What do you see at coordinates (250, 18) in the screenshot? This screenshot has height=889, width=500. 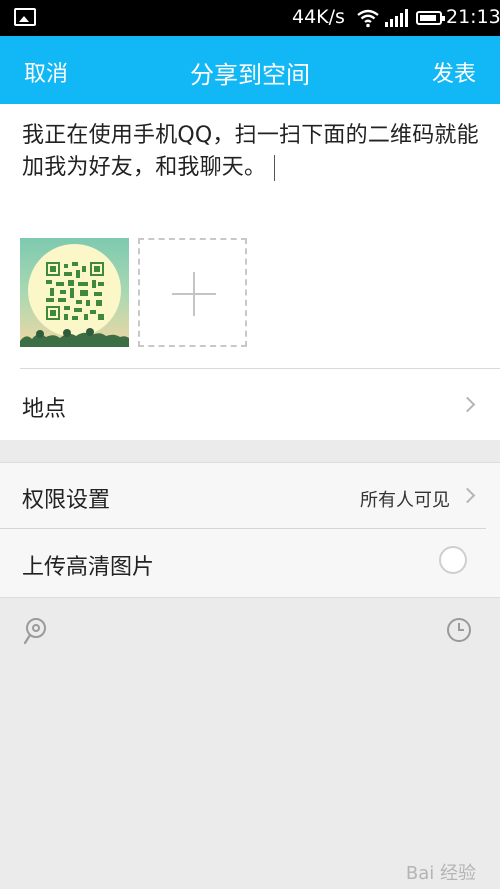 I see `status-bar: 44K/s 21:13` at bounding box center [250, 18].